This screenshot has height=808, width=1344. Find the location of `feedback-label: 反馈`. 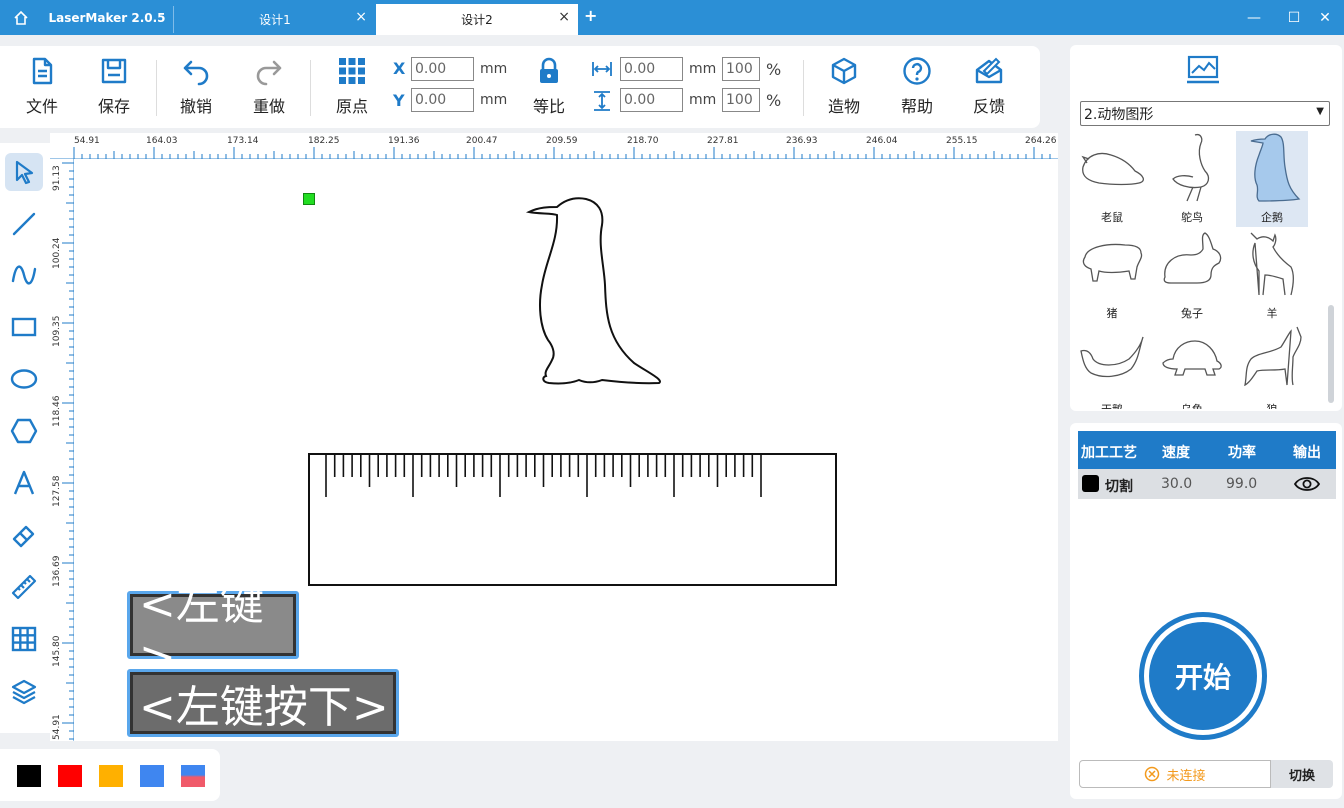

feedback-label: 反馈 is located at coordinates (988, 106).